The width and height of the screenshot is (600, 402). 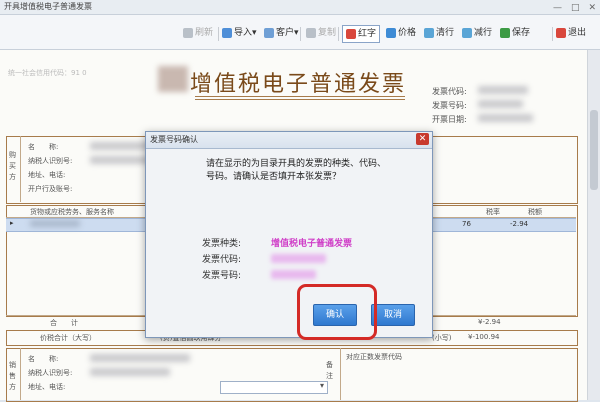 I want to click on column-header-item: 货物或应税劳务、服务名称, so click(x=72, y=212).